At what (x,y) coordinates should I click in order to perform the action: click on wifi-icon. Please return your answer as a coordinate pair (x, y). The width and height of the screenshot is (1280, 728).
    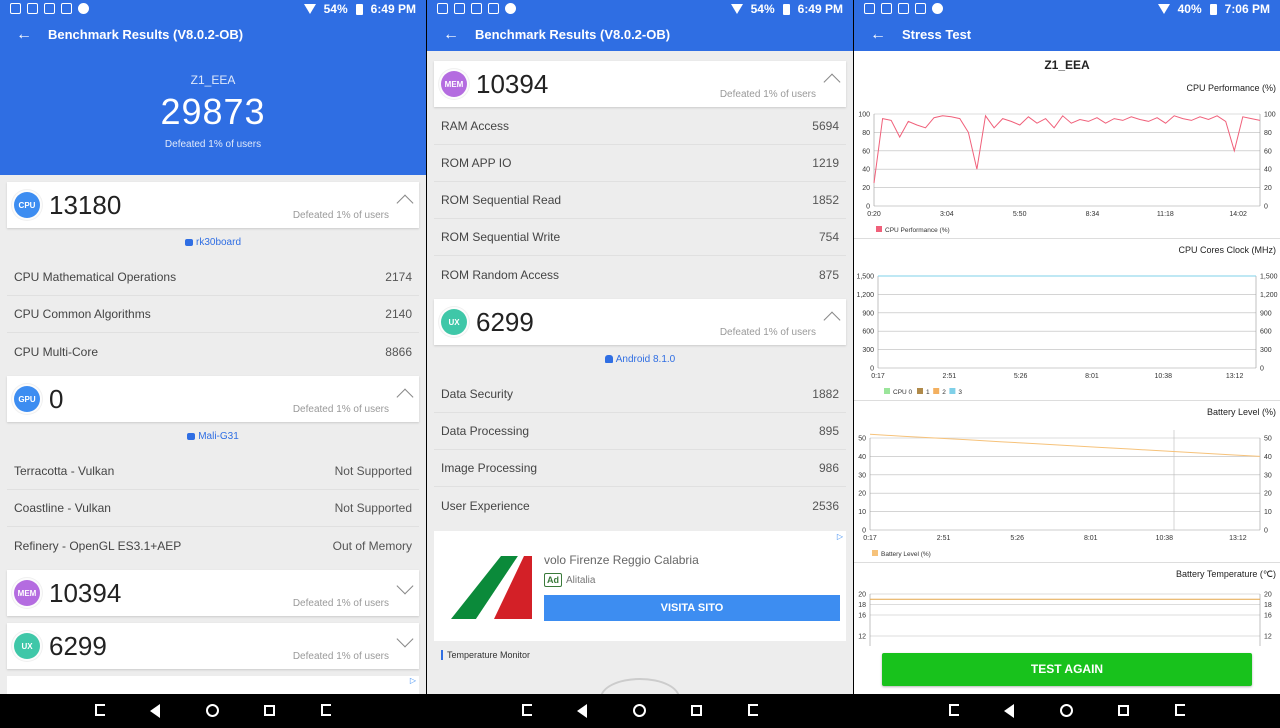
    Looking at the image, I should click on (1163, 9).